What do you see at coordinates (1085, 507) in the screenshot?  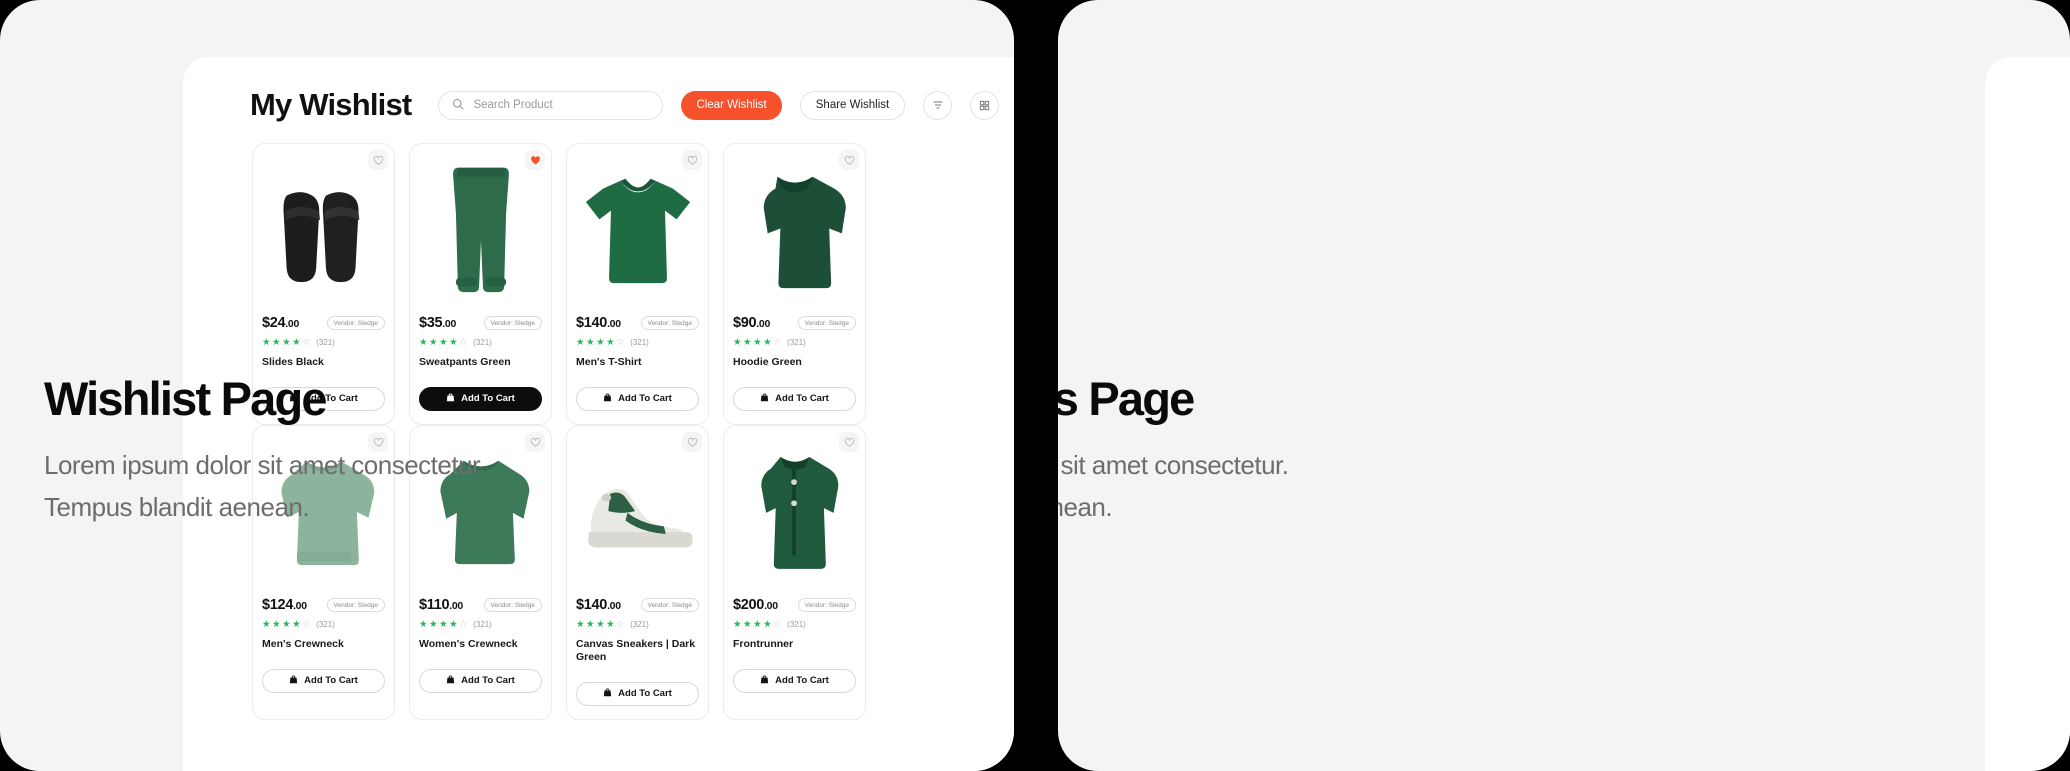 I see `overlay-subtitle-line2: Tempus blandit aenean.` at bounding box center [1085, 507].